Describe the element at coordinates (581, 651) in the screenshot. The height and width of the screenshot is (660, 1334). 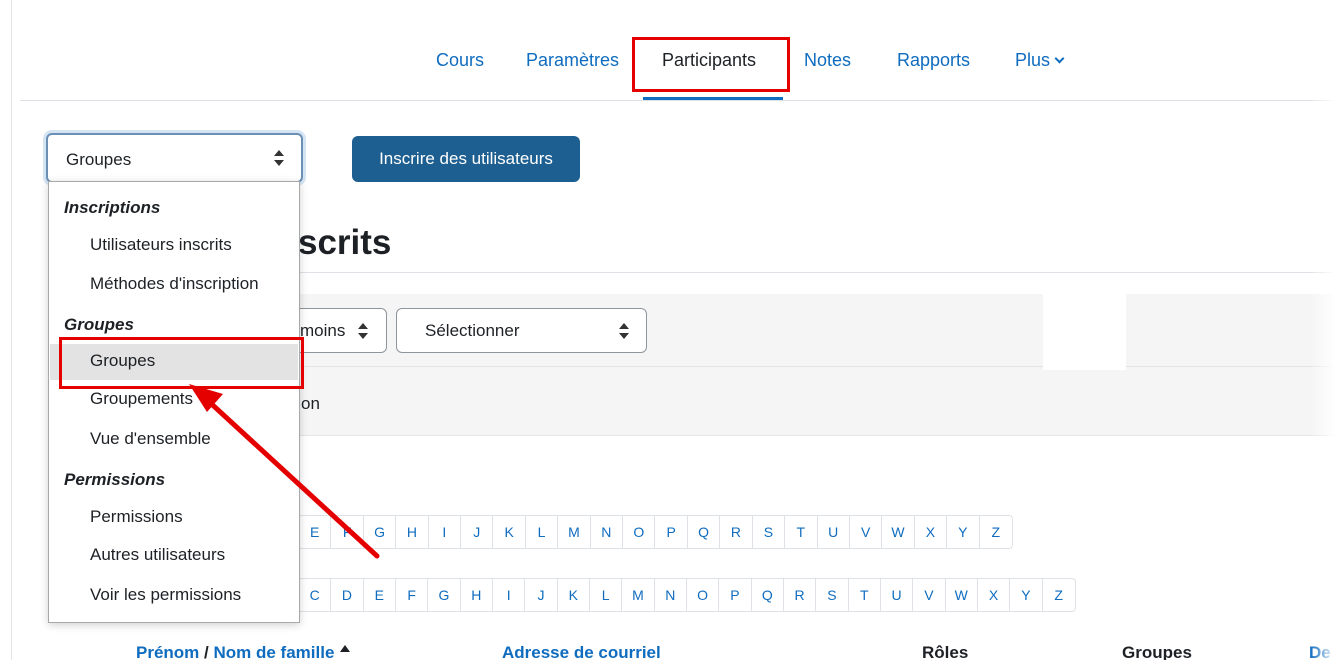
I see `column-header-email: Adresse de courriel` at that location.